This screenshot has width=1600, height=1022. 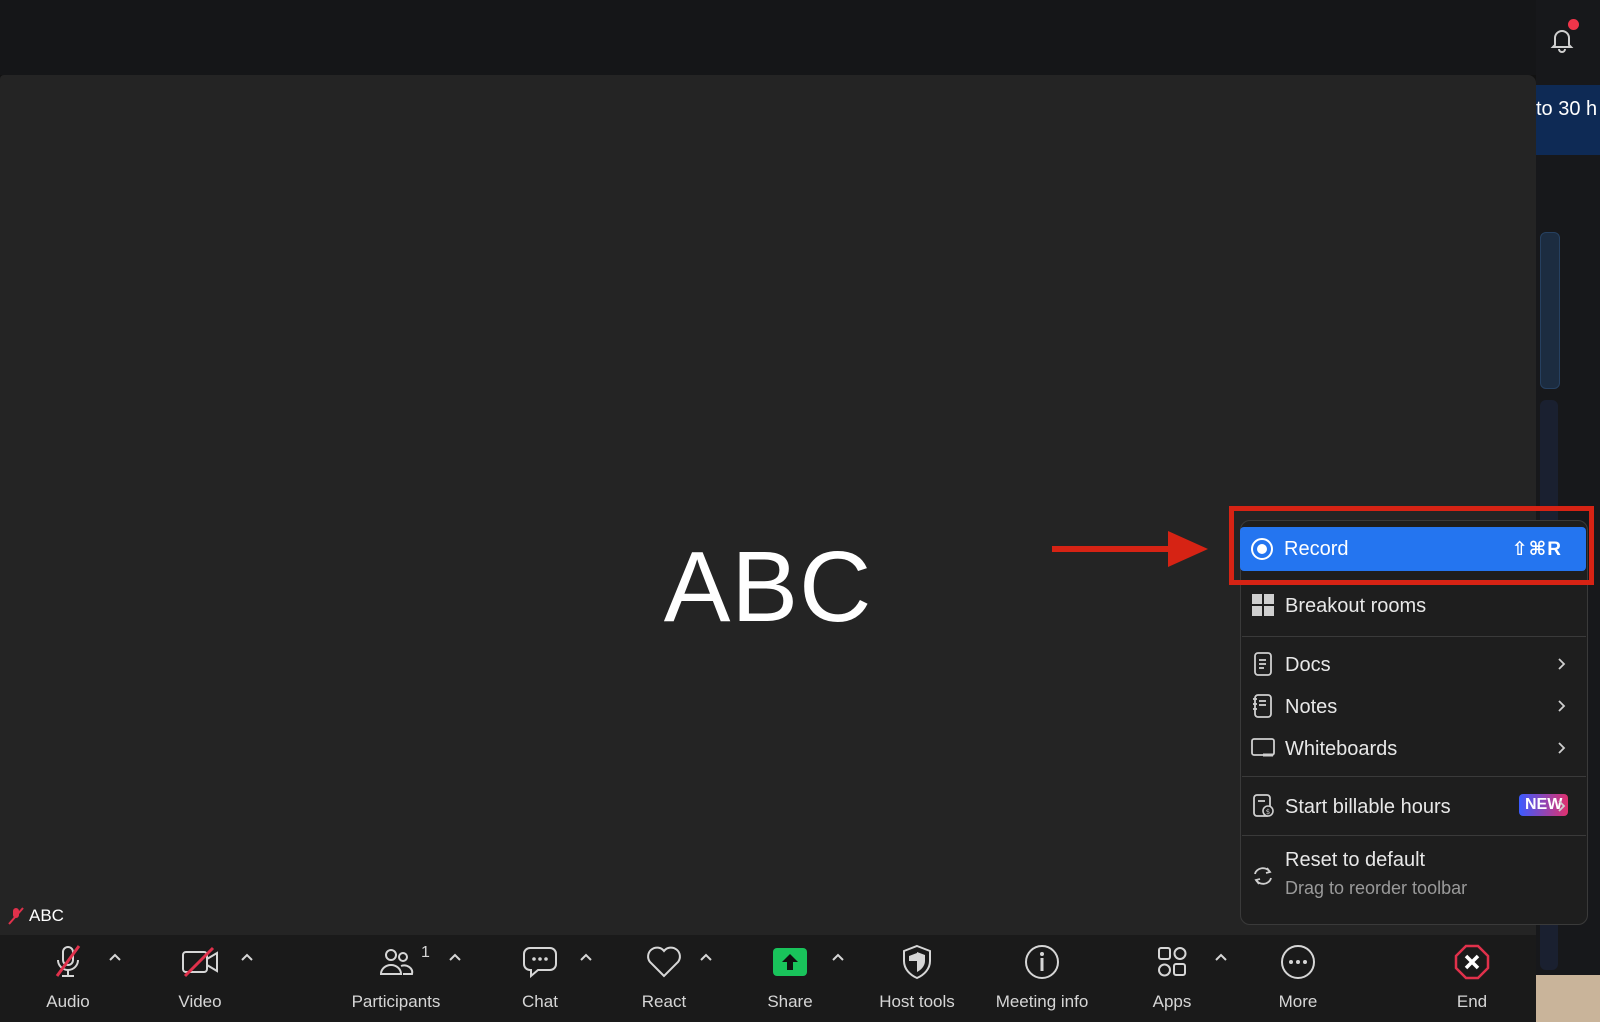 I want to click on heart-icon, so click(x=664, y=962).